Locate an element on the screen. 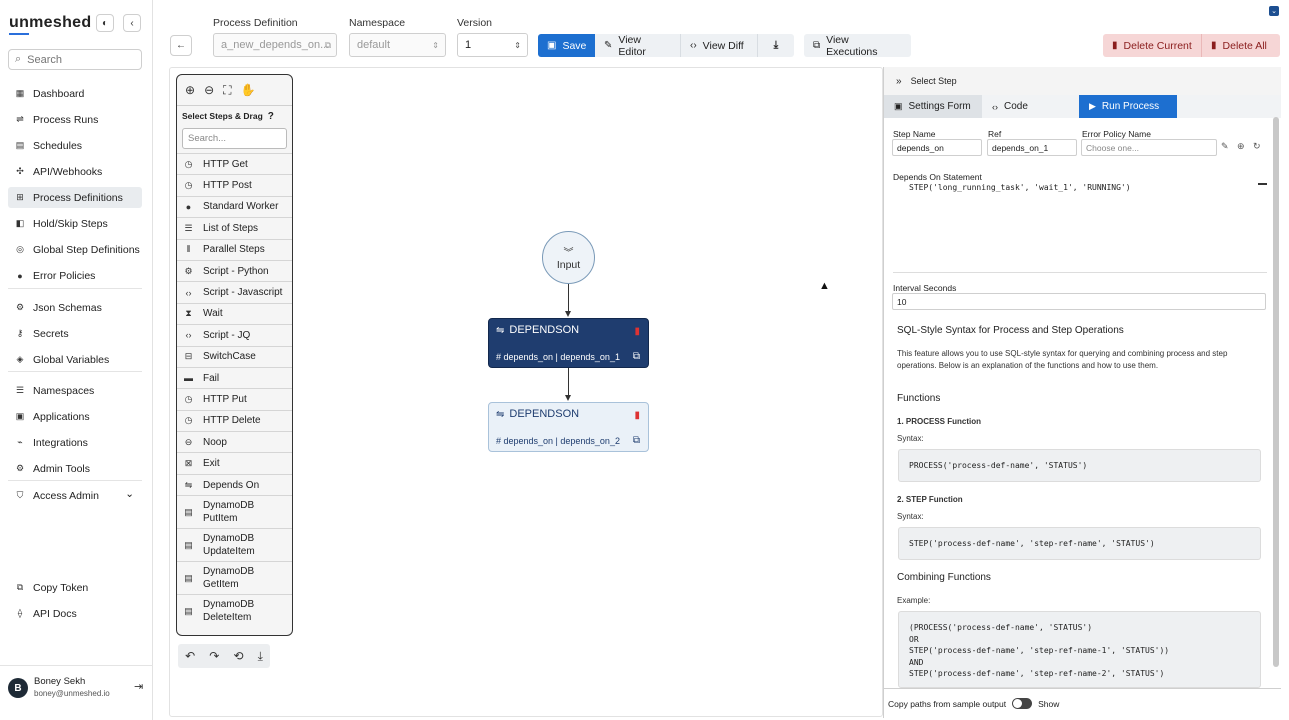 The width and height of the screenshot is (1289, 720). download-button: ⤓ is located at coordinates (776, 45).